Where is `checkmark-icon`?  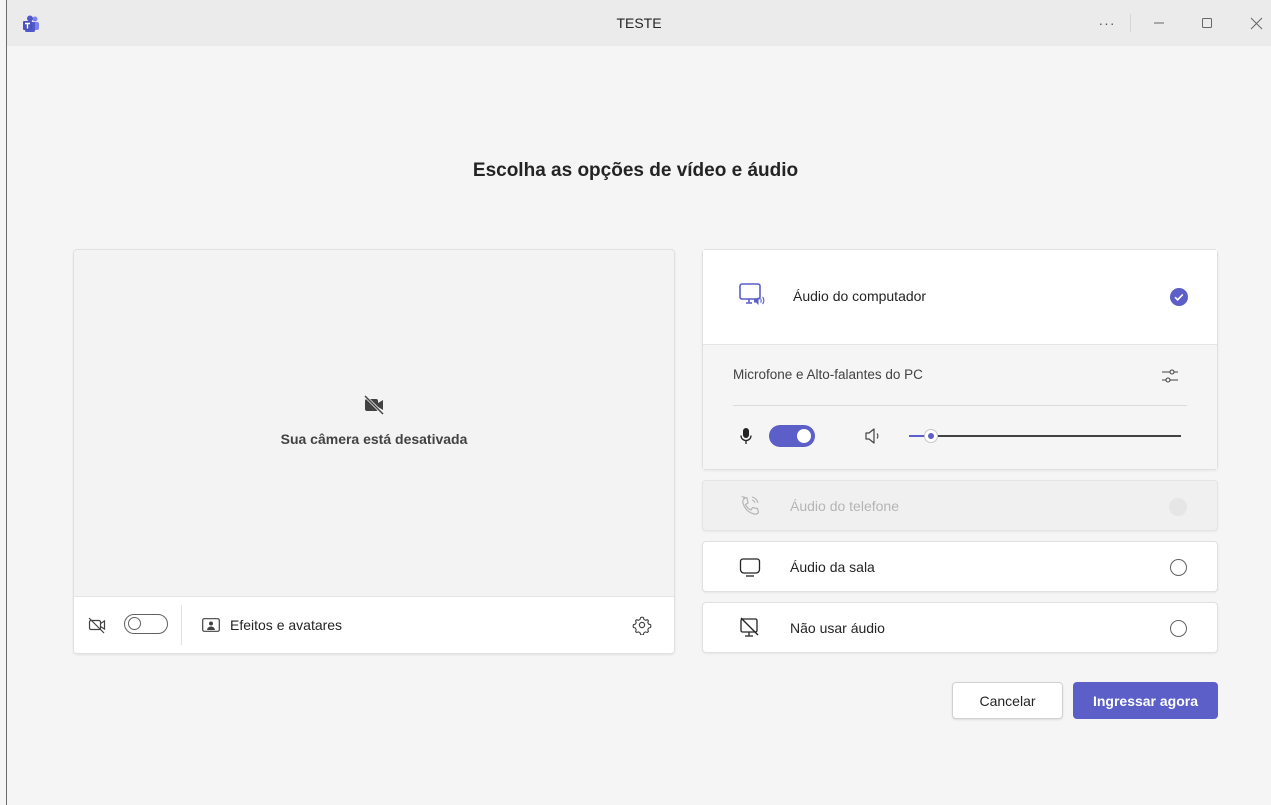
checkmark-icon is located at coordinates (1179, 297).